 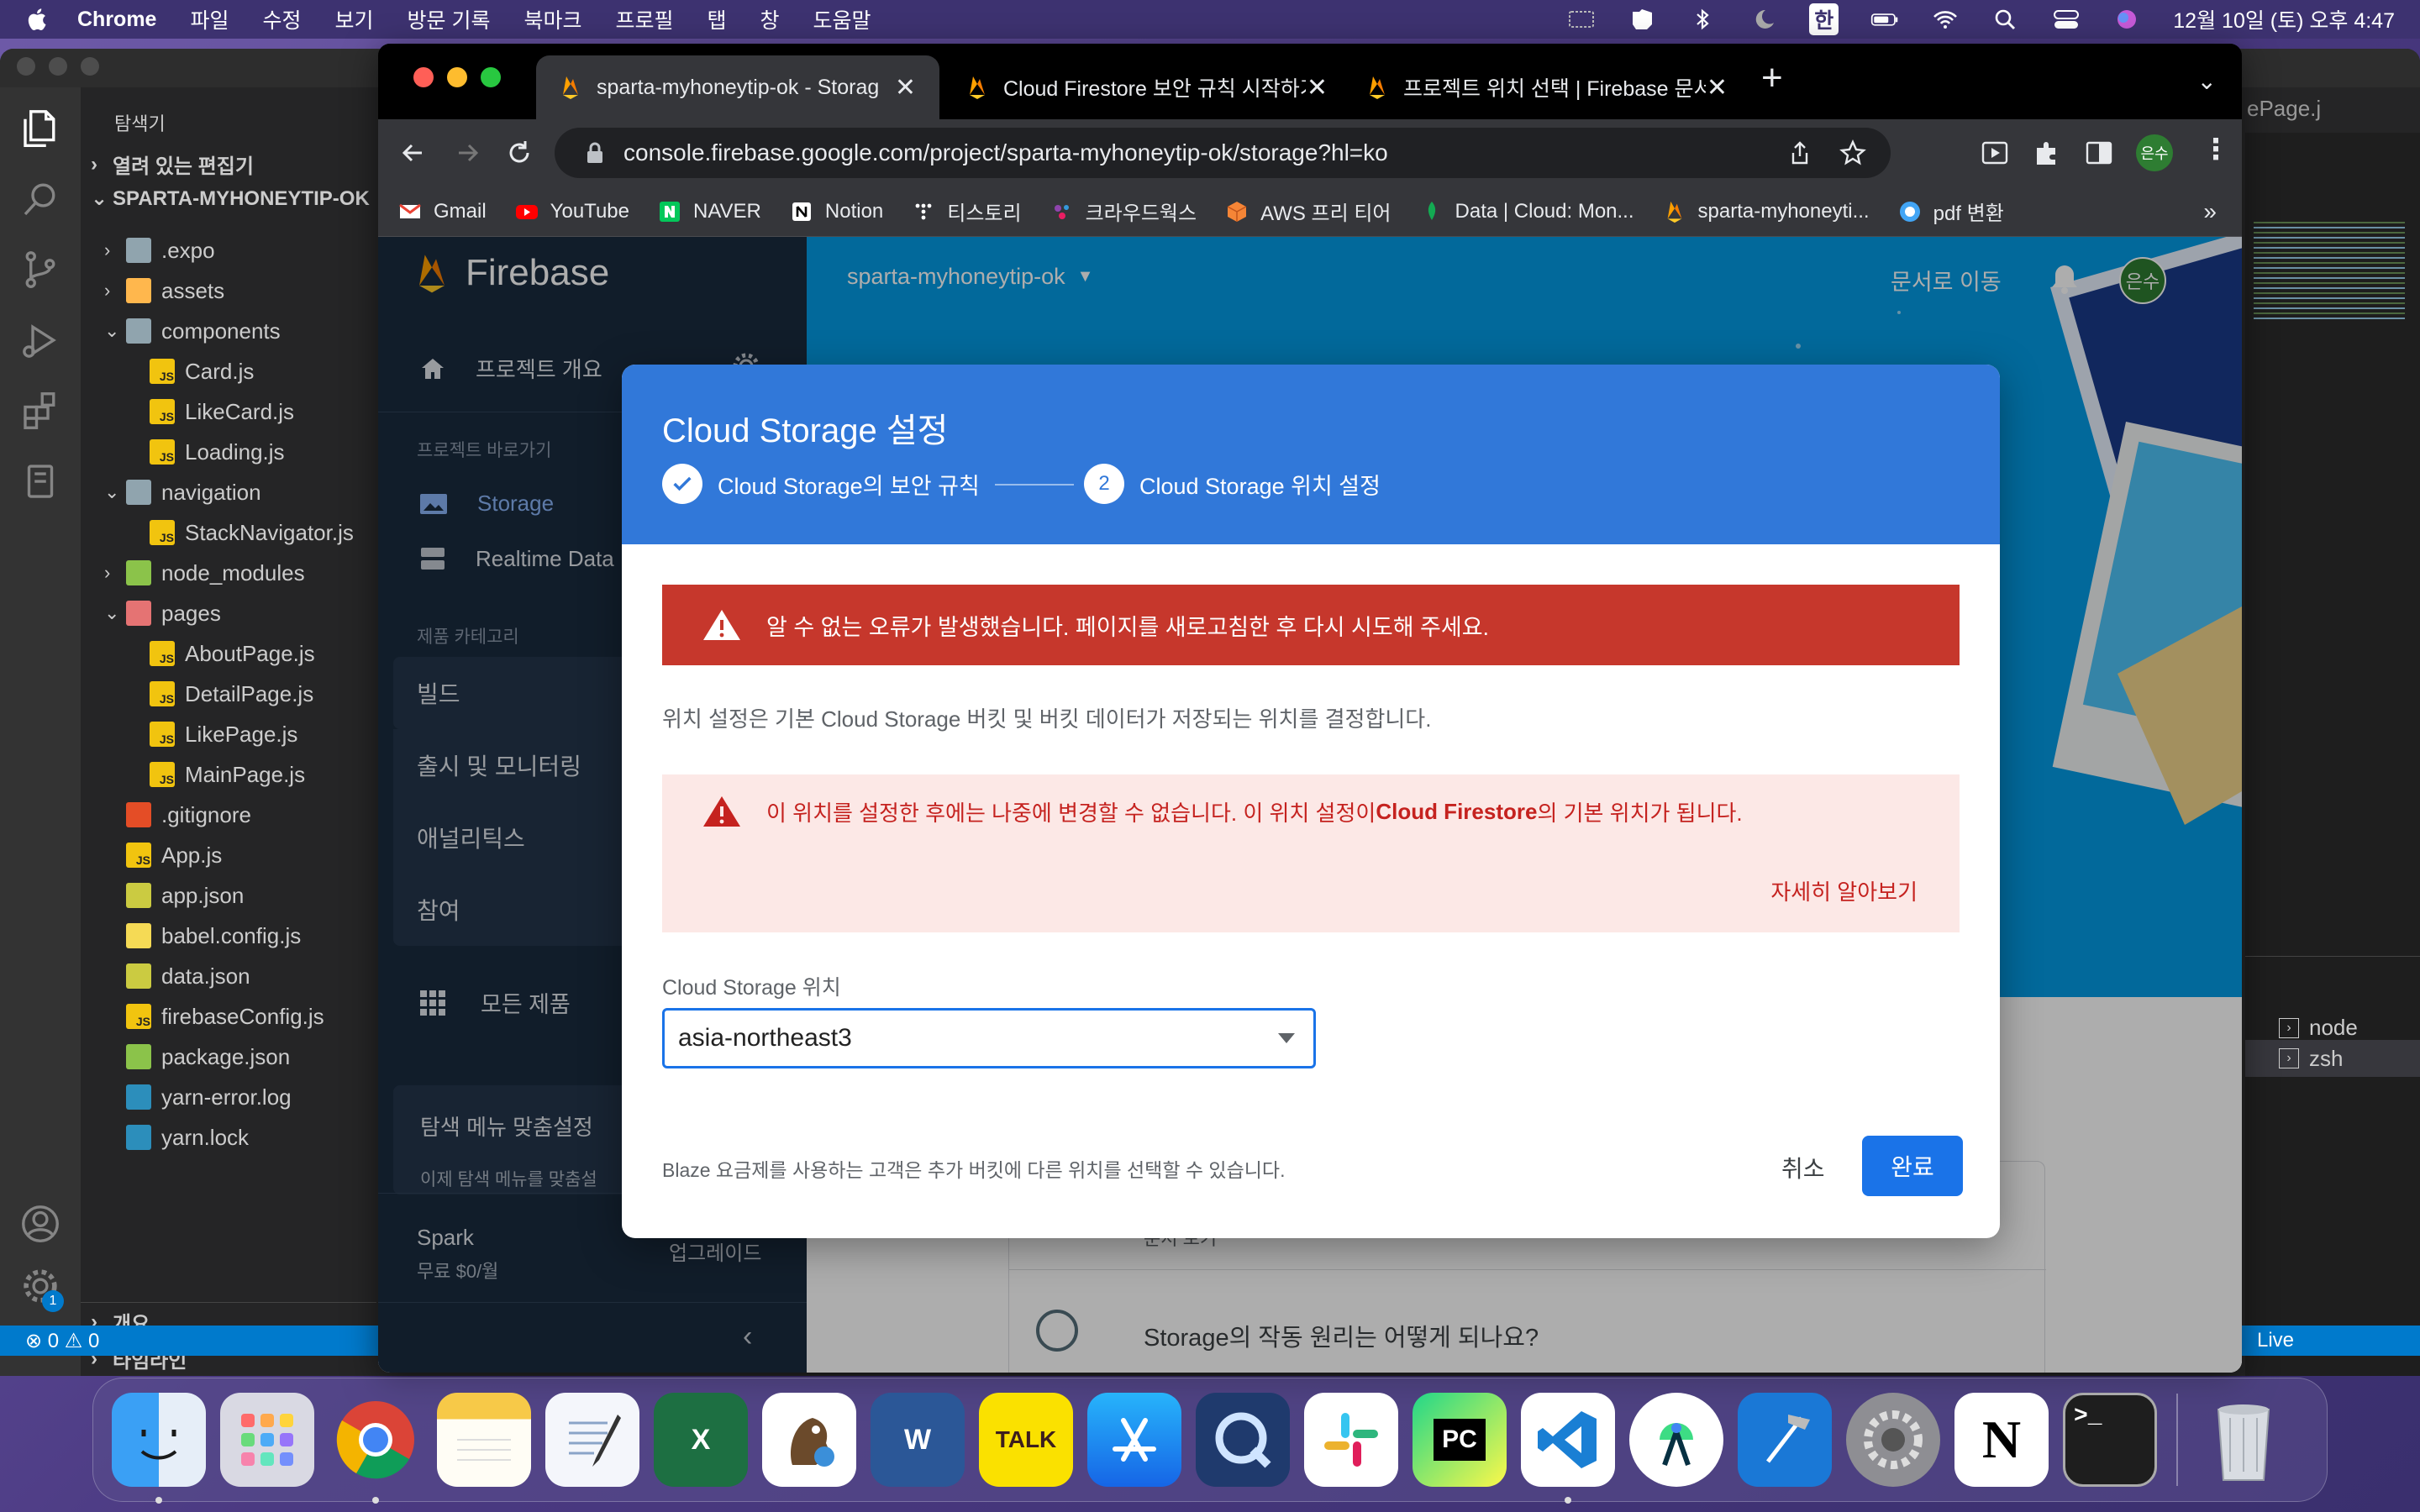 I want to click on tree-file: JS LikeCard.js, so click(x=228, y=411).